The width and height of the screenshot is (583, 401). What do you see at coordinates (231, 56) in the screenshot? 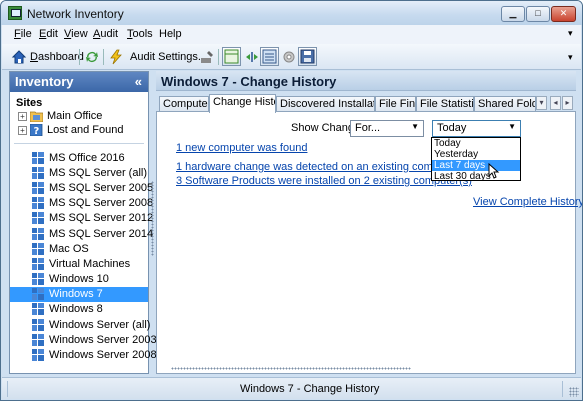
I see `grid-view-button` at bounding box center [231, 56].